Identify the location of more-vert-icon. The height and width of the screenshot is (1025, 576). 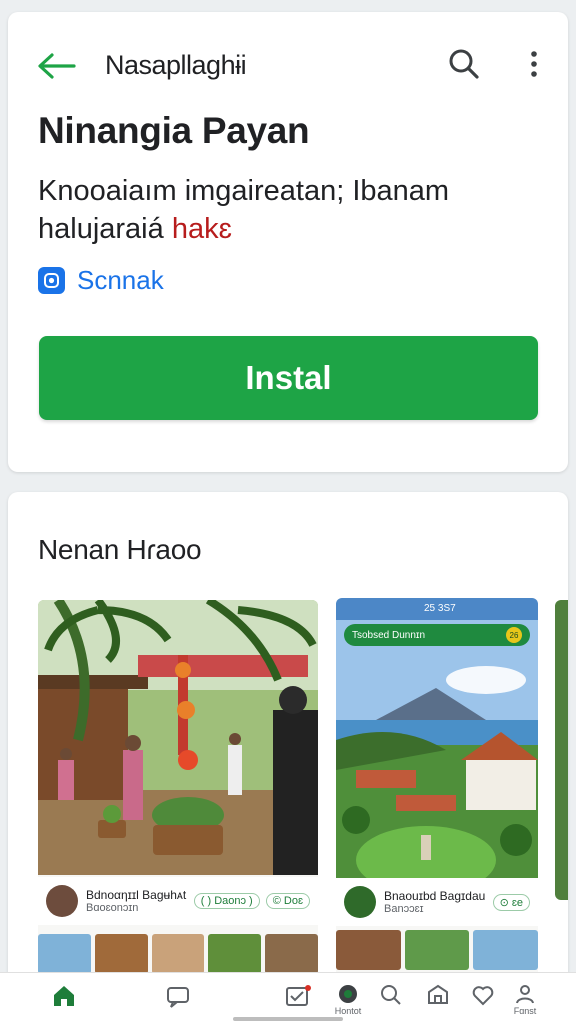
(534, 64).